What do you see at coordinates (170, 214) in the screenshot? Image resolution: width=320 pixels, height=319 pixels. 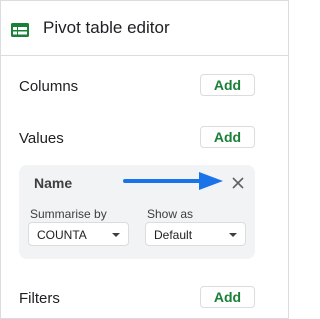 I see `show-as-label: Show as` at bounding box center [170, 214].